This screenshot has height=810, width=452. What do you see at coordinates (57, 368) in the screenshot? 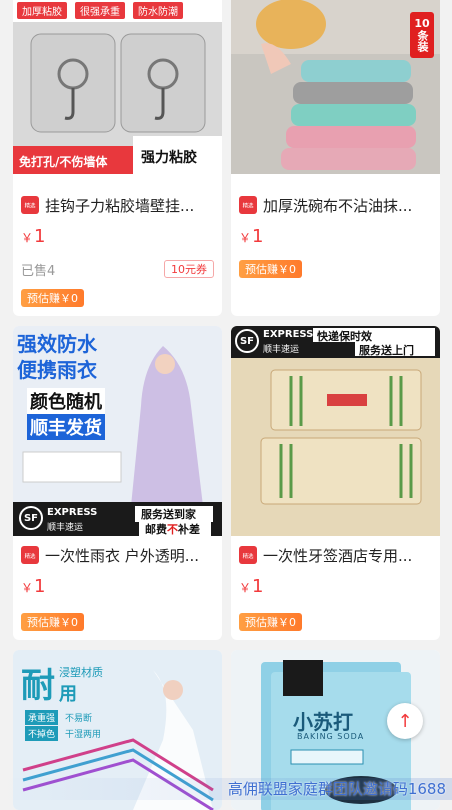
I see `image-tag: 便携雨衣` at bounding box center [57, 368].